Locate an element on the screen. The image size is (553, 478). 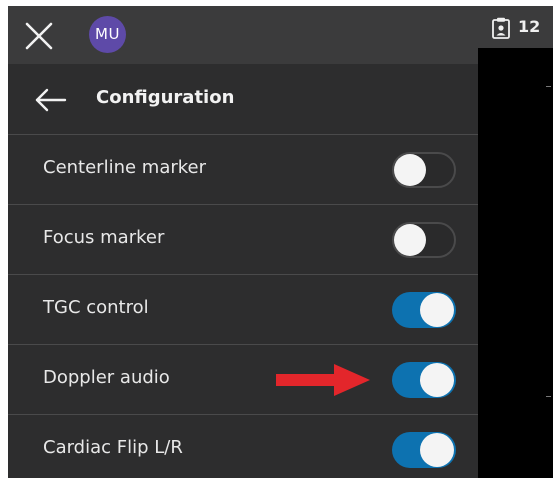
centerline-marker-toggle is located at coordinates (424, 170).